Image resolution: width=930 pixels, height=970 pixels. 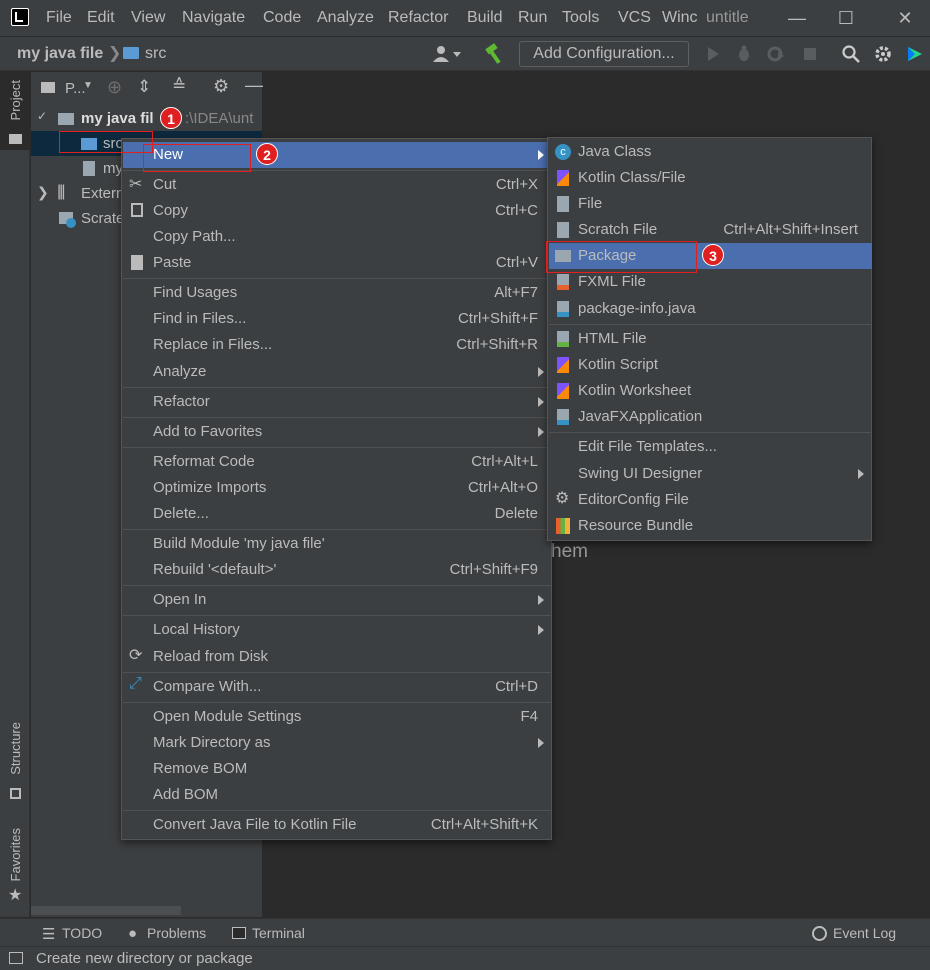 What do you see at coordinates (337, 432) in the screenshot?
I see `menu-item-add-to-favorites: Add to Favorites` at bounding box center [337, 432].